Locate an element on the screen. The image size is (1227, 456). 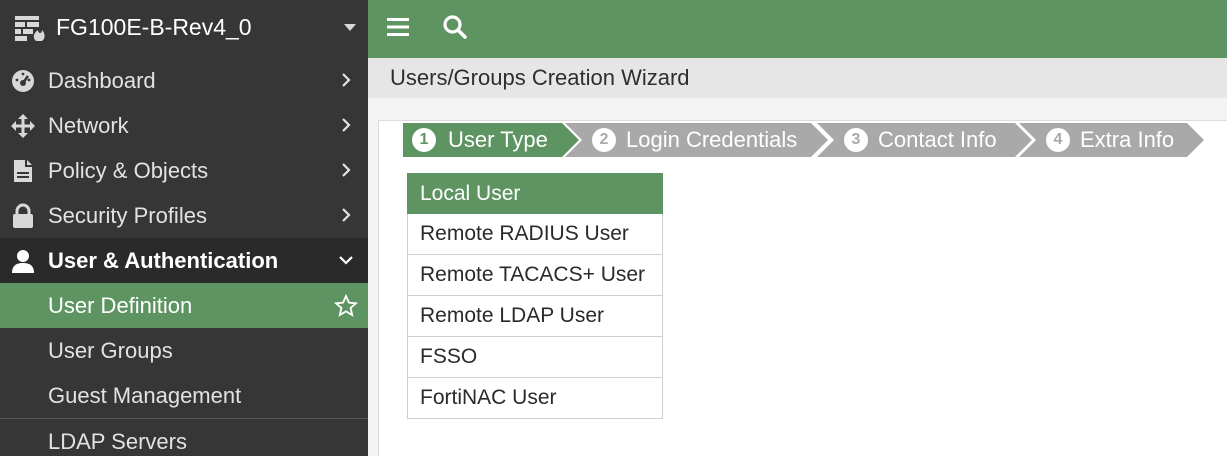
network-move-icon is located at coordinates (23, 126).